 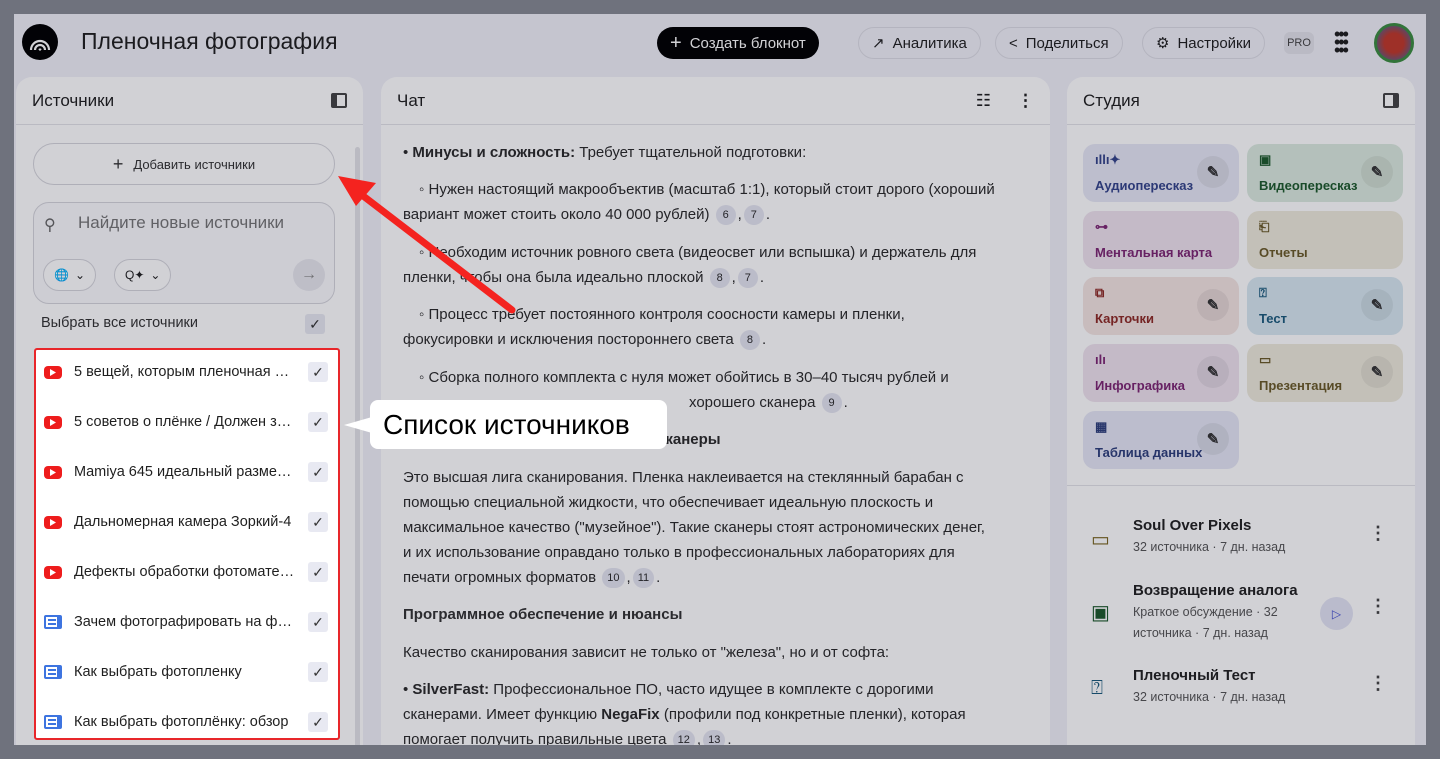 What do you see at coordinates (427, 245) in the screenshot?
I see `annotation-arrow` at bounding box center [427, 245].